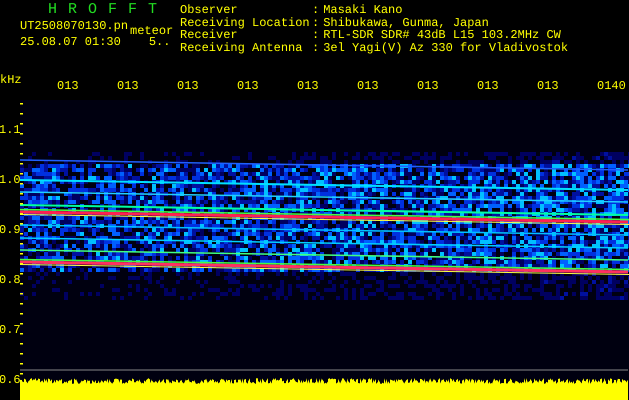  What do you see at coordinates (362, 10) in the screenshot?
I see `field-value: Masaki Kano` at bounding box center [362, 10].